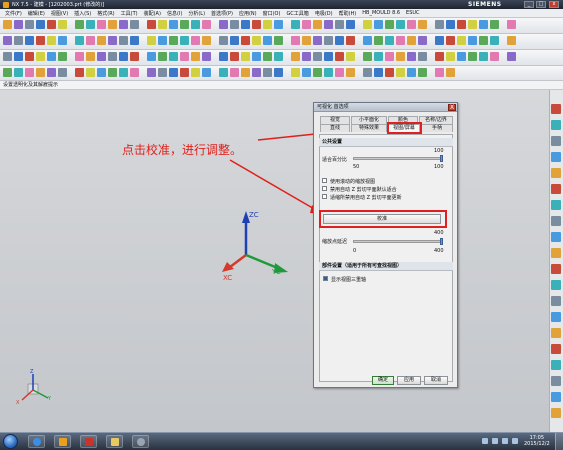 The width and height of the screenshot is (563, 450). I want to click on tab-handles: 手柄, so click(437, 128).